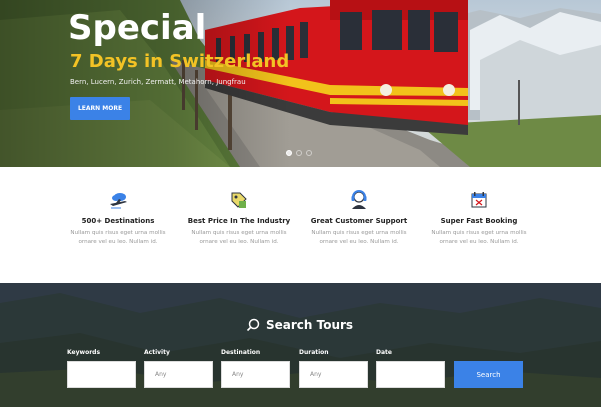  Describe the element at coordinates (239, 221) in the screenshot. I see `feature-title: Best Price In The Industry` at that location.